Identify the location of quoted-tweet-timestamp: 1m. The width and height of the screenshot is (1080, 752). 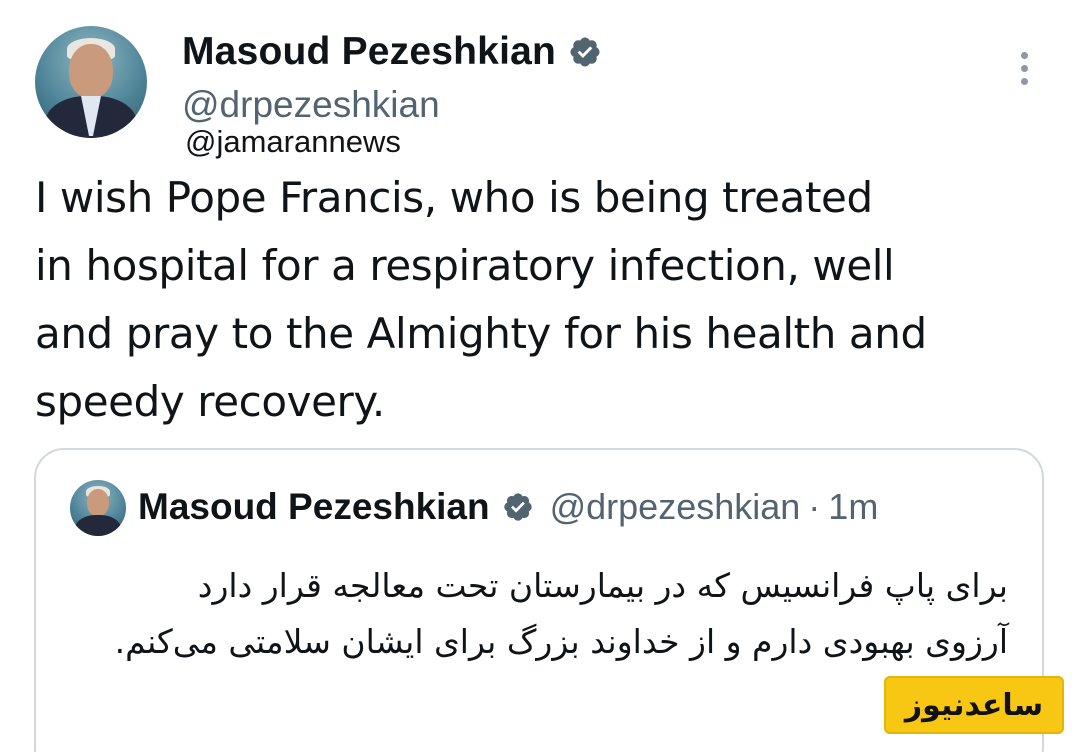
(853, 507).